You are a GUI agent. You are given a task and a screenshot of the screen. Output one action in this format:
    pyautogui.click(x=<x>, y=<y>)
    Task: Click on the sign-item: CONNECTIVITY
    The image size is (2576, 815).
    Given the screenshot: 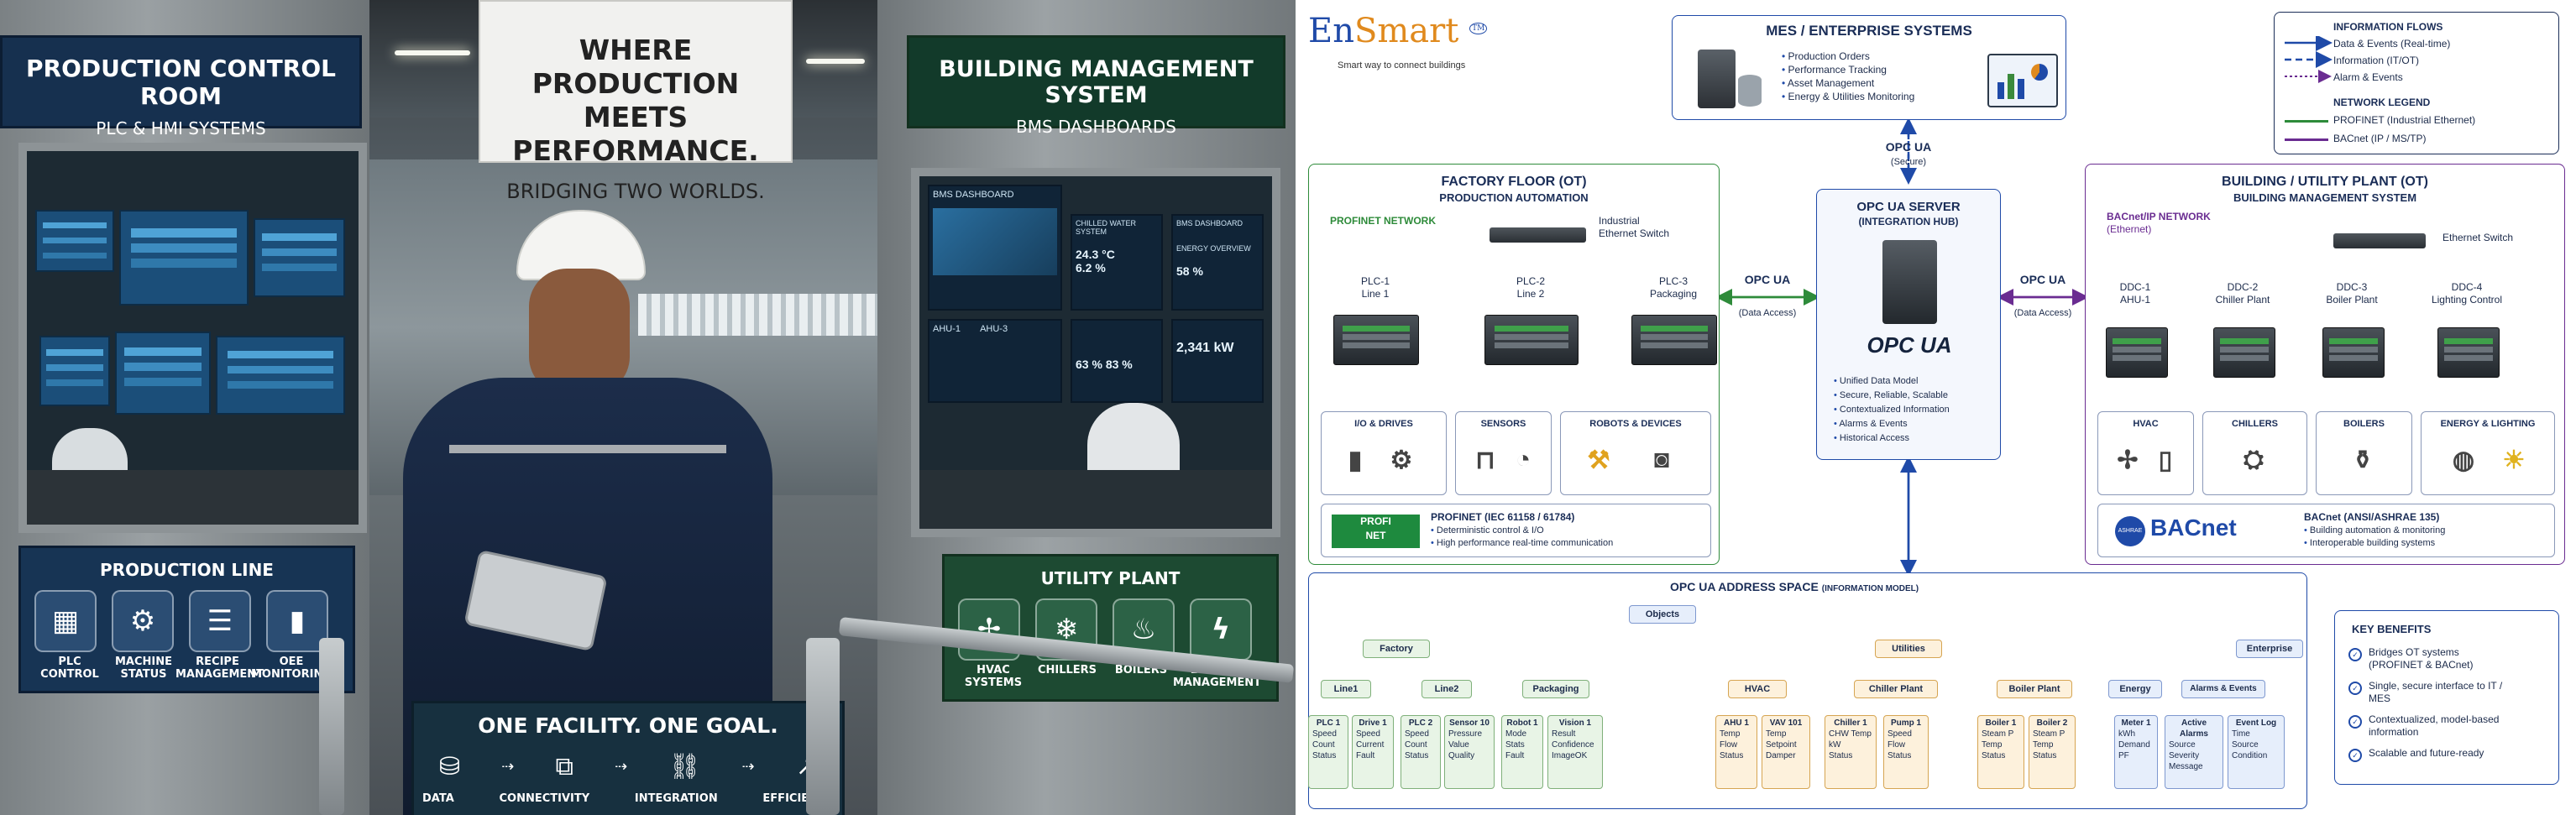 What is the action you would take?
    pyautogui.click(x=544, y=798)
    